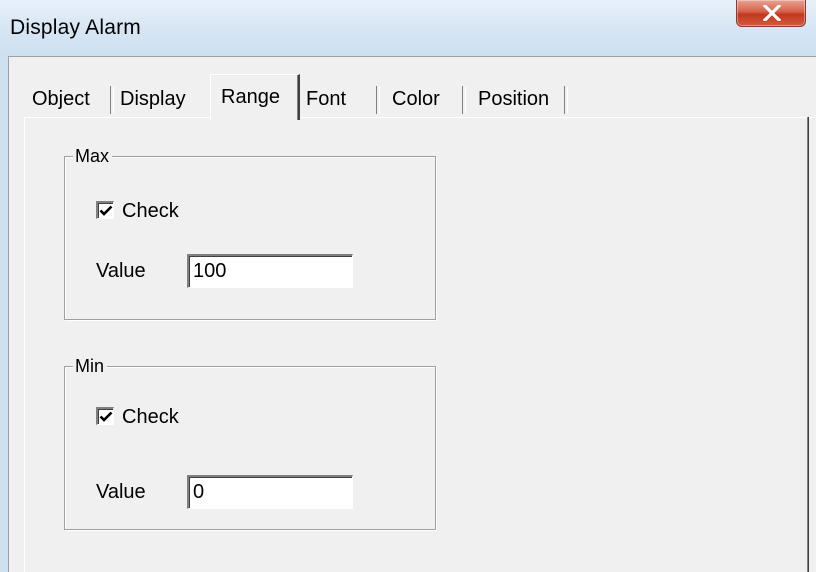  Describe the element at coordinates (326, 99) in the screenshot. I see `tab-font-label: Font` at that location.